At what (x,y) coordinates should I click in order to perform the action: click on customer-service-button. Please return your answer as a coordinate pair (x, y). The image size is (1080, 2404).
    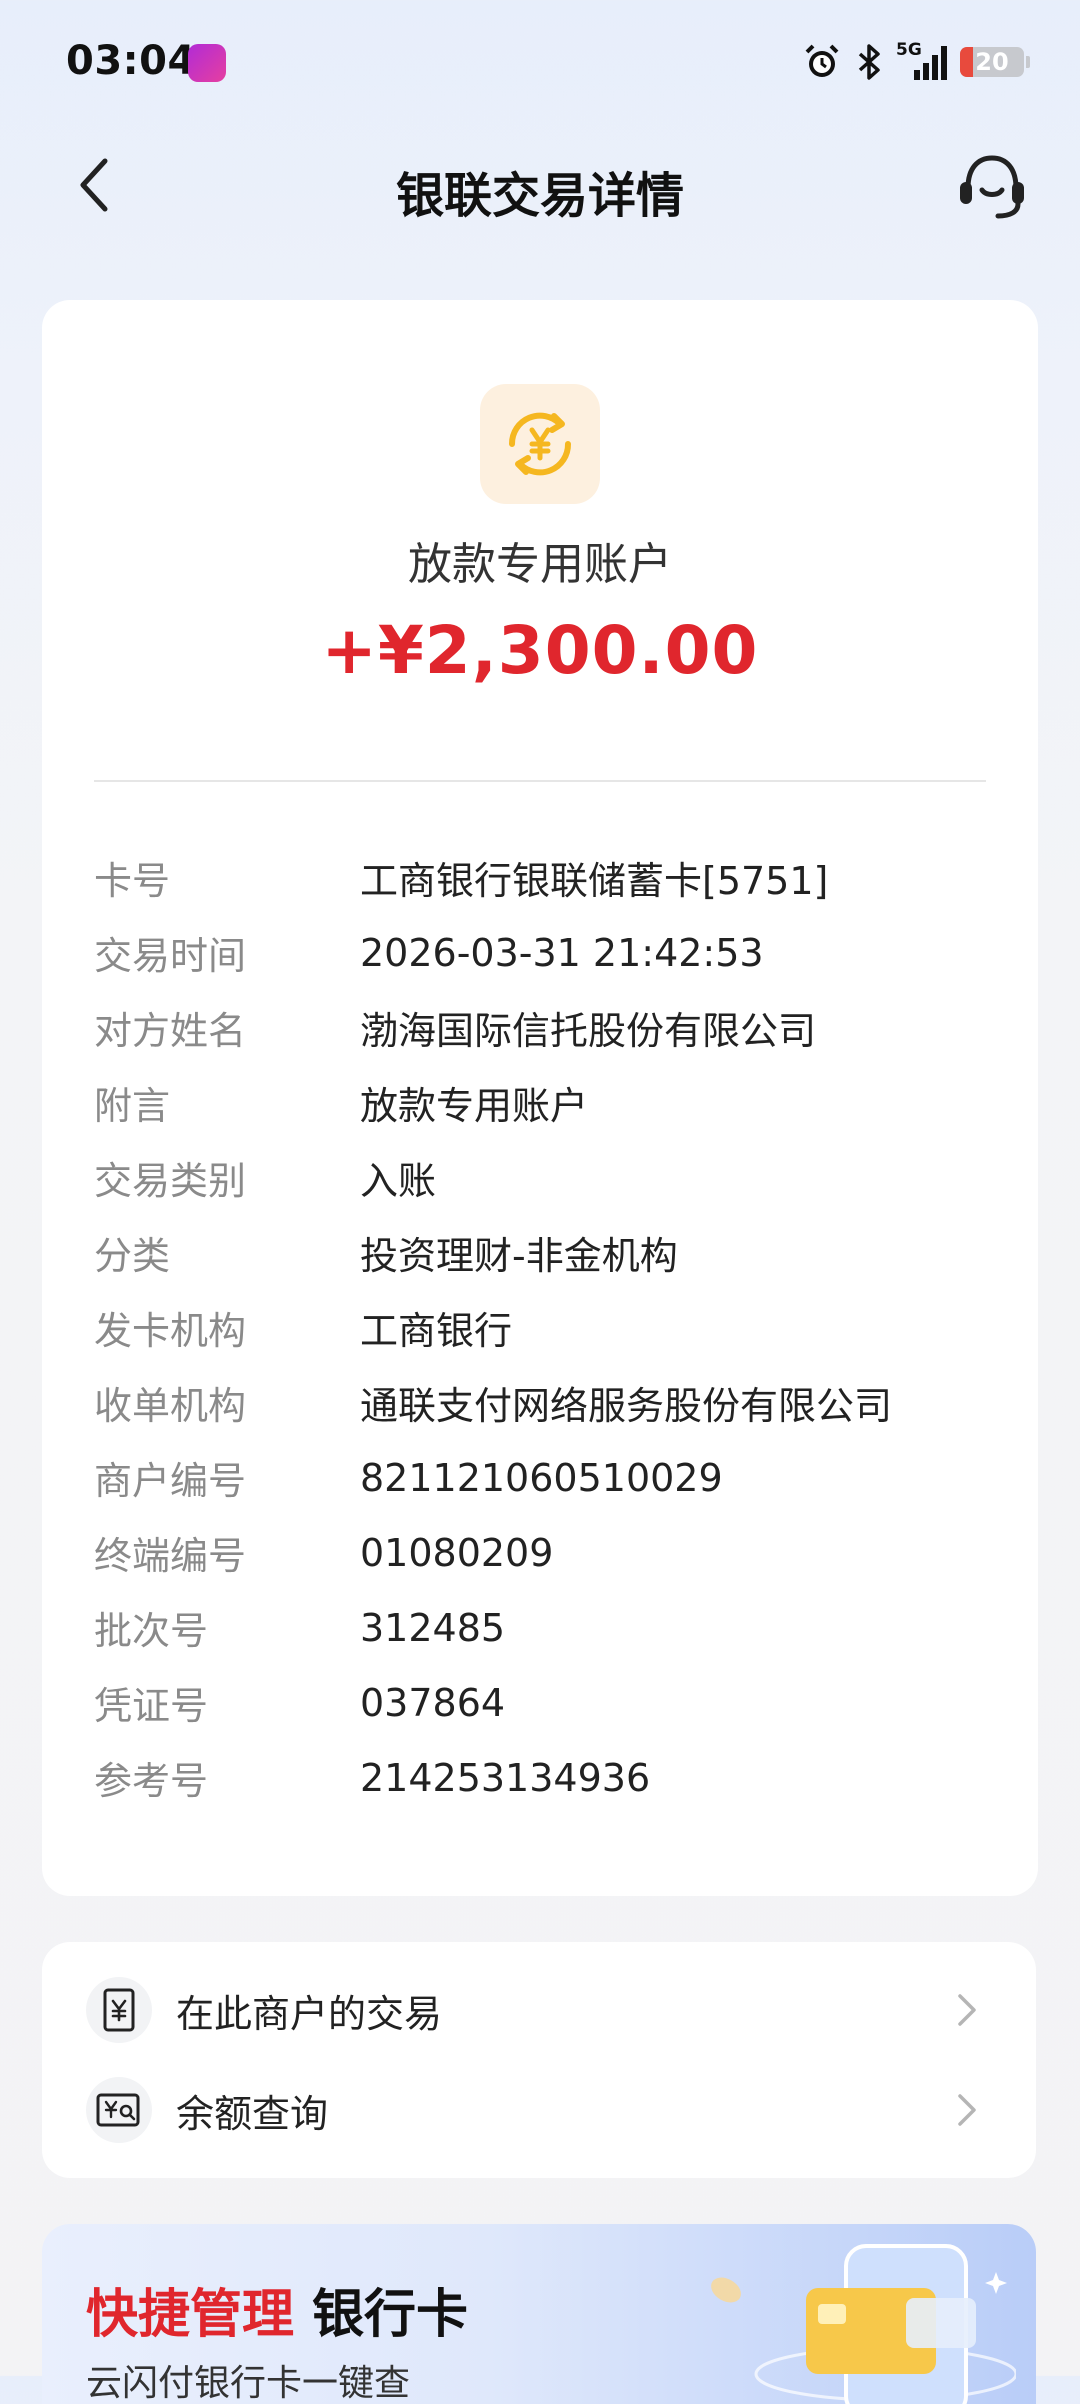
    Looking at the image, I should click on (992, 186).